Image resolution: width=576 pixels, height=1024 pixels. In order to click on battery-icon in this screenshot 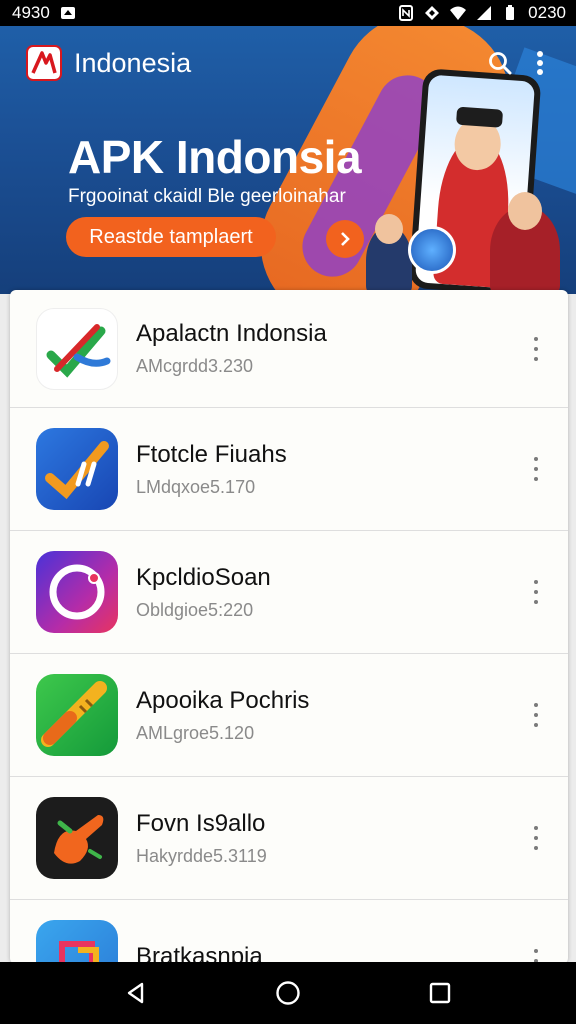, I will do `click(510, 12)`.